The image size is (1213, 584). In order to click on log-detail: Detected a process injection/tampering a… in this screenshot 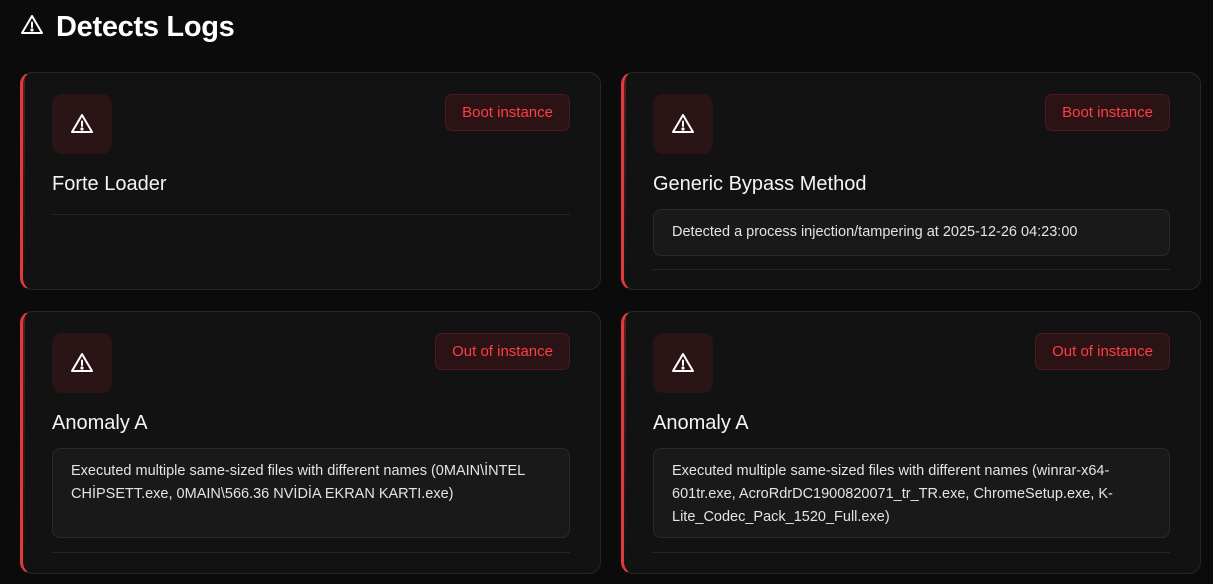, I will do `click(911, 232)`.